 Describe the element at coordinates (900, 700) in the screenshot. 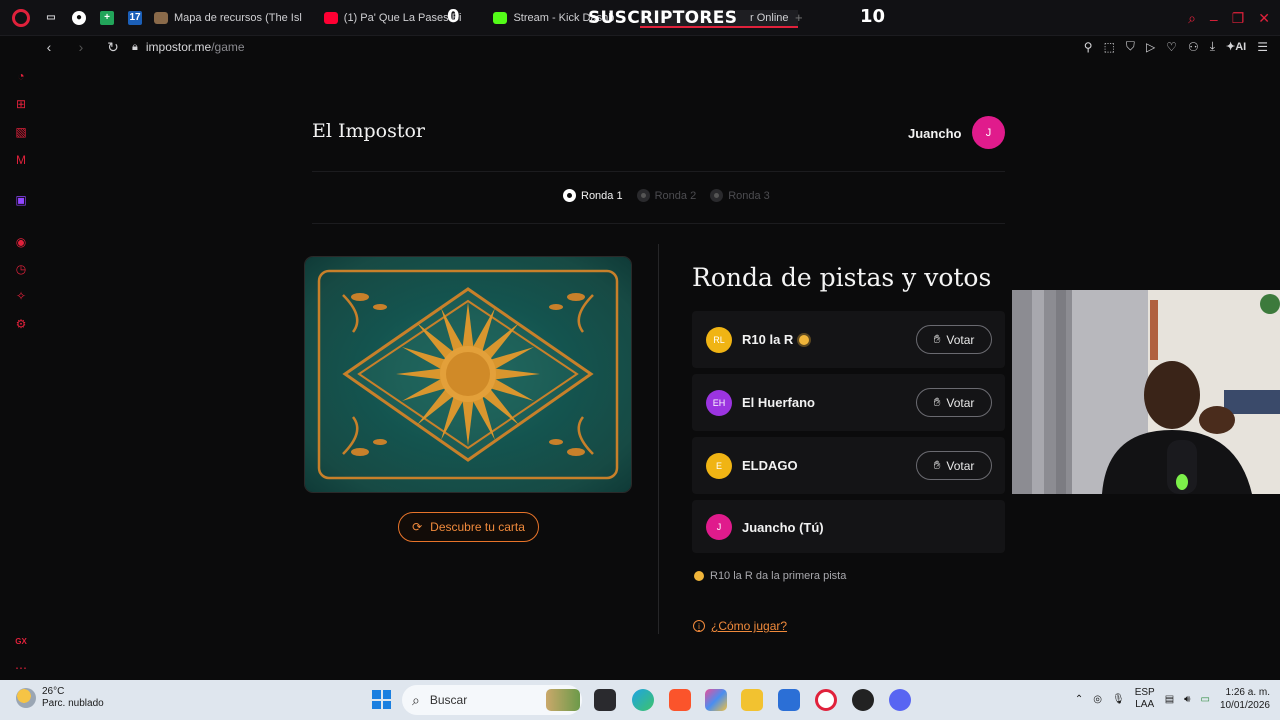

I see `discord-icon` at that location.